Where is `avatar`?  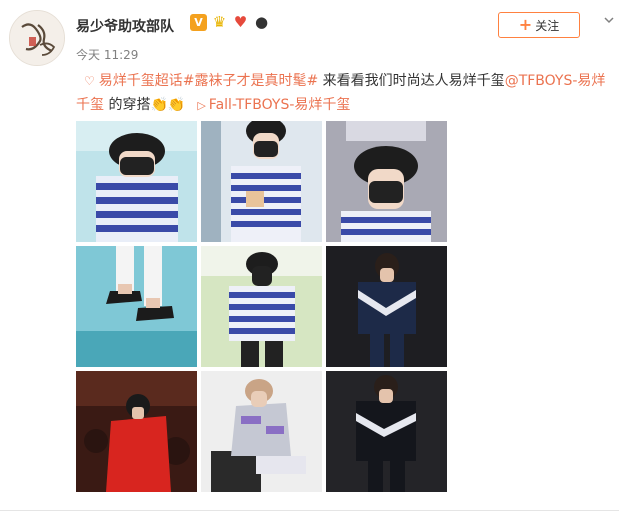 avatar is located at coordinates (37, 38).